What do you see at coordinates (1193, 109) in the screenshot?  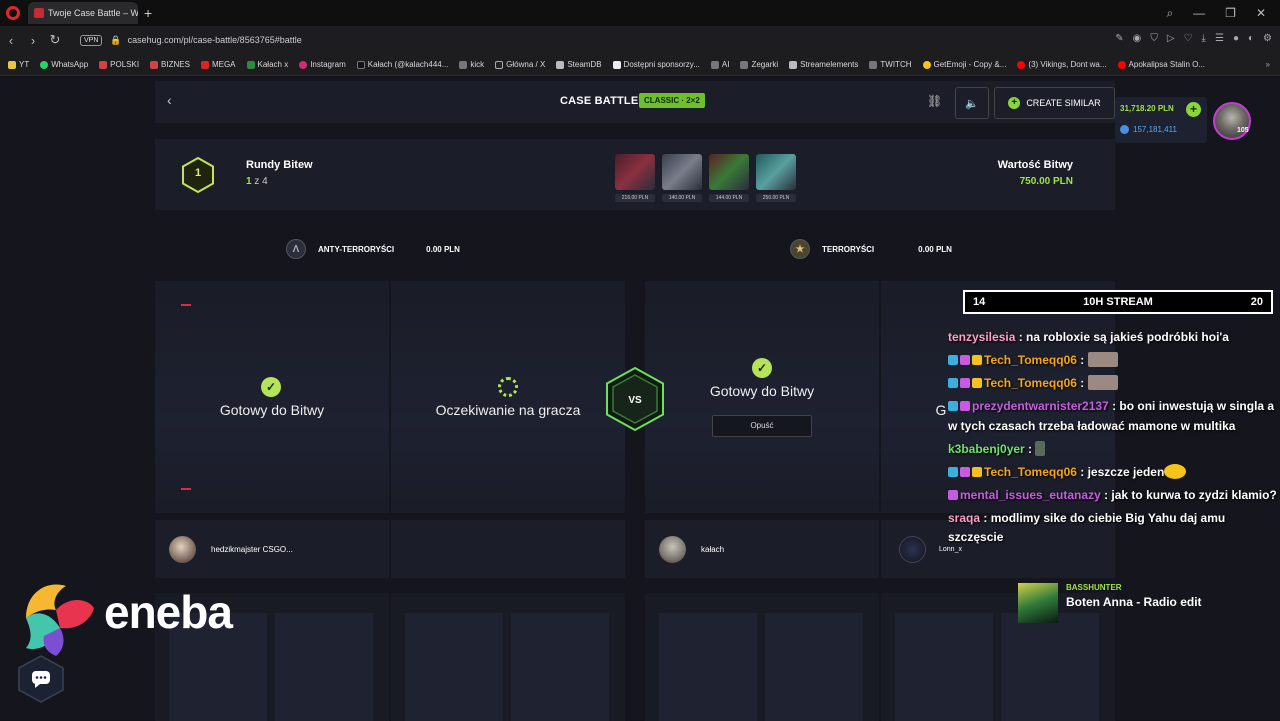 I see `add-balance-button: +` at bounding box center [1193, 109].